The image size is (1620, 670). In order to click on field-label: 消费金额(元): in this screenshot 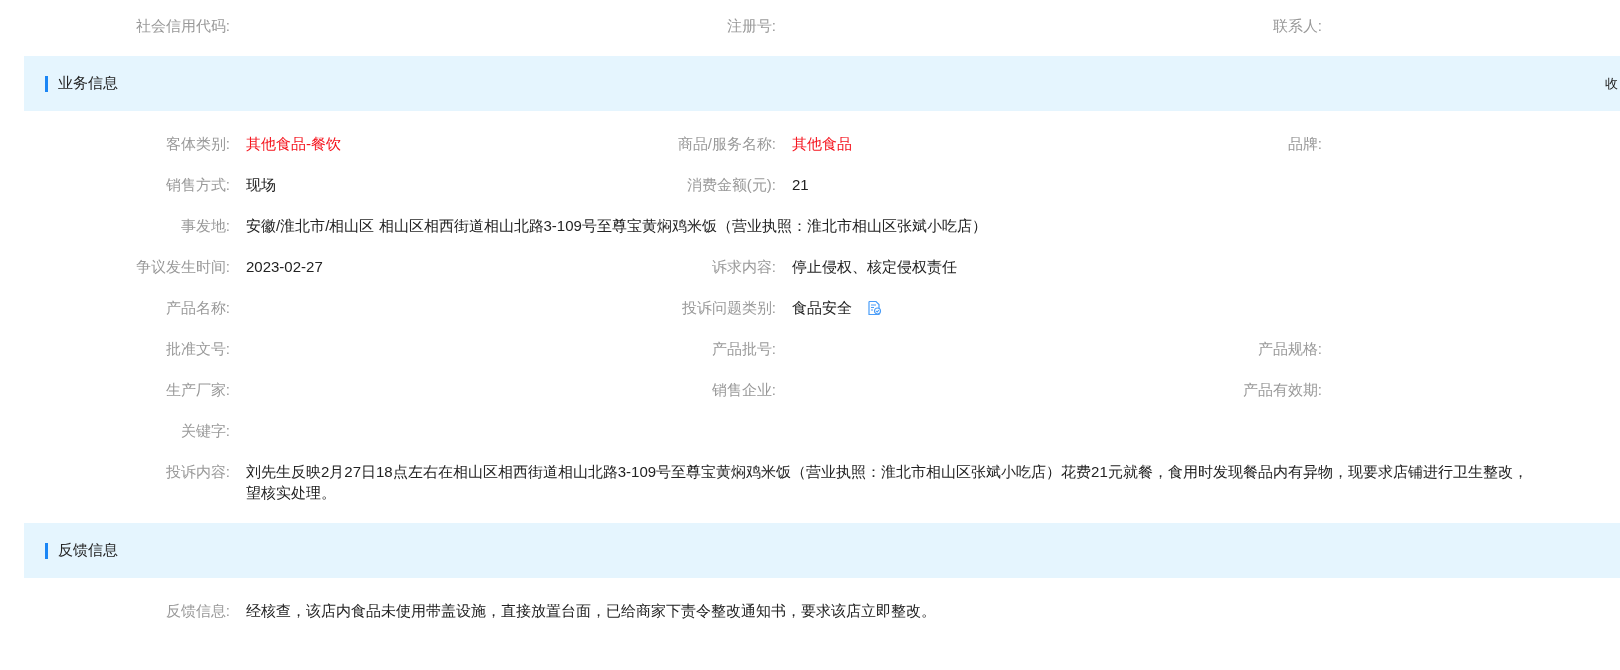, I will do `click(730, 185)`.